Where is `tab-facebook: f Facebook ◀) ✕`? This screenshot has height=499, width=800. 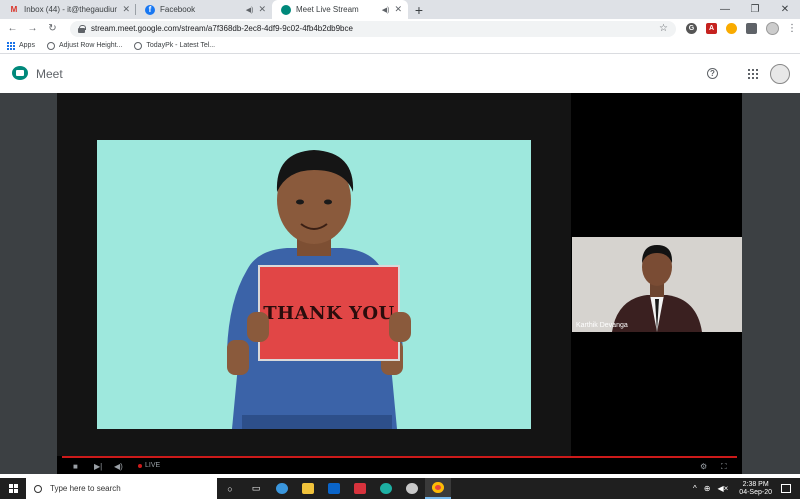
tab-facebook: f Facebook ◀) ✕ is located at coordinates (204, 9).